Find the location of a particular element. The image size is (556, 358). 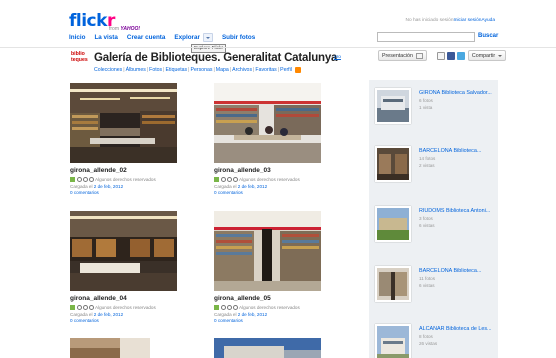

pro-badge: pro is located at coordinates (337, 57).